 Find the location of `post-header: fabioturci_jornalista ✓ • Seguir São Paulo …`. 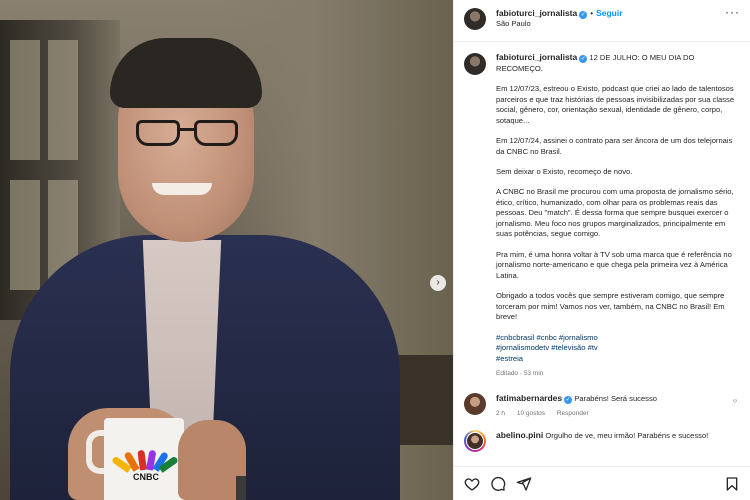

post-header: fabioturci_jornalista ✓ • Seguir São Paulo … is located at coordinates (602, 21).